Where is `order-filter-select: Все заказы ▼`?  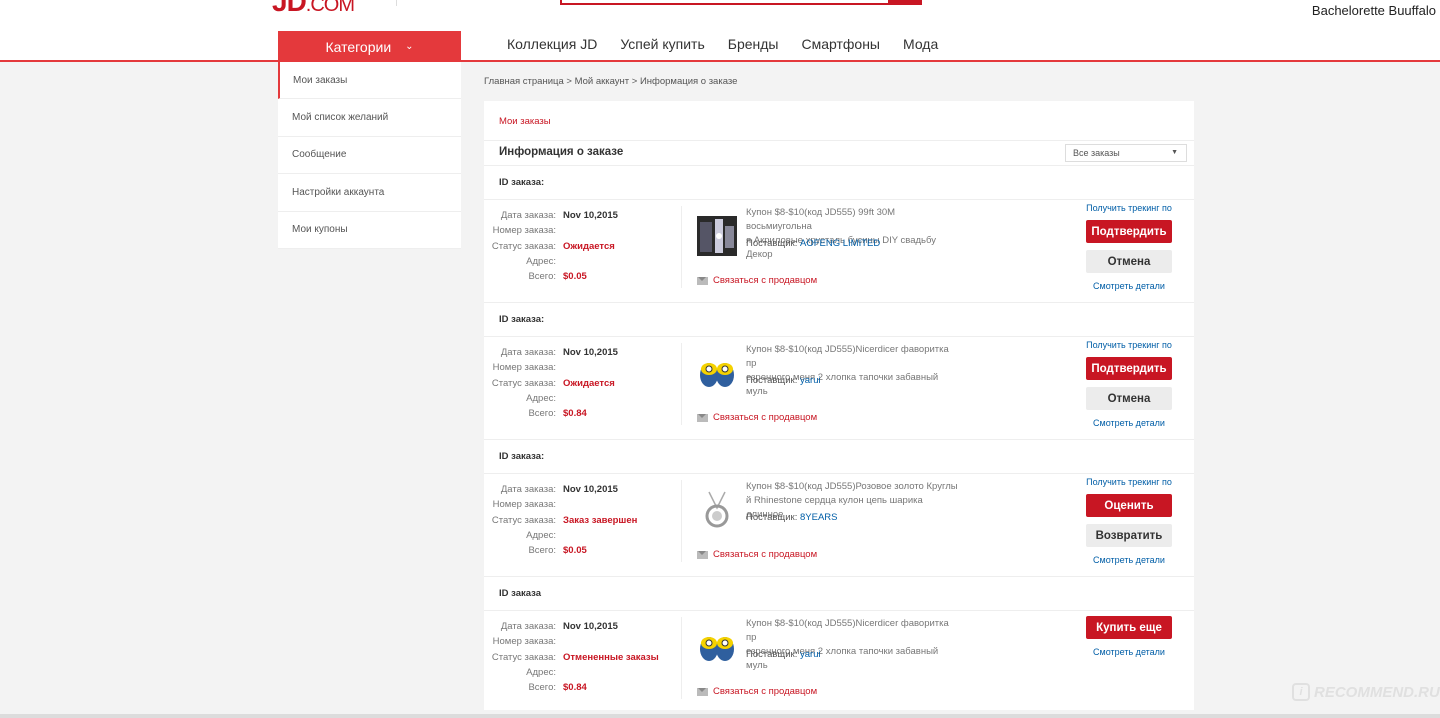 order-filter-select: Все заказы ▼ is located at coordinates (1126, 153).